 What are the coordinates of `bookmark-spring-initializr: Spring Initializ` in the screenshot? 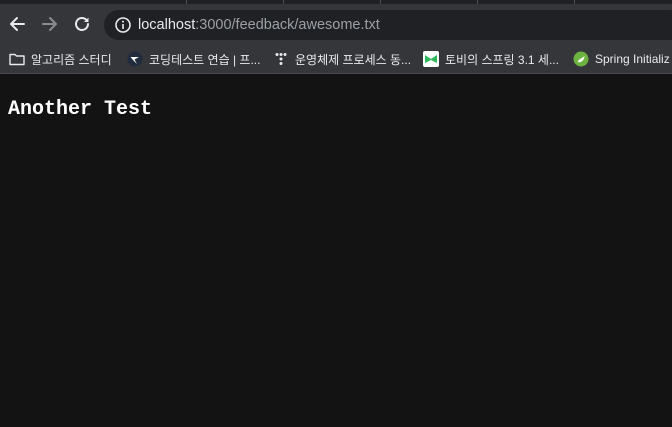 It's located at (621, 59).